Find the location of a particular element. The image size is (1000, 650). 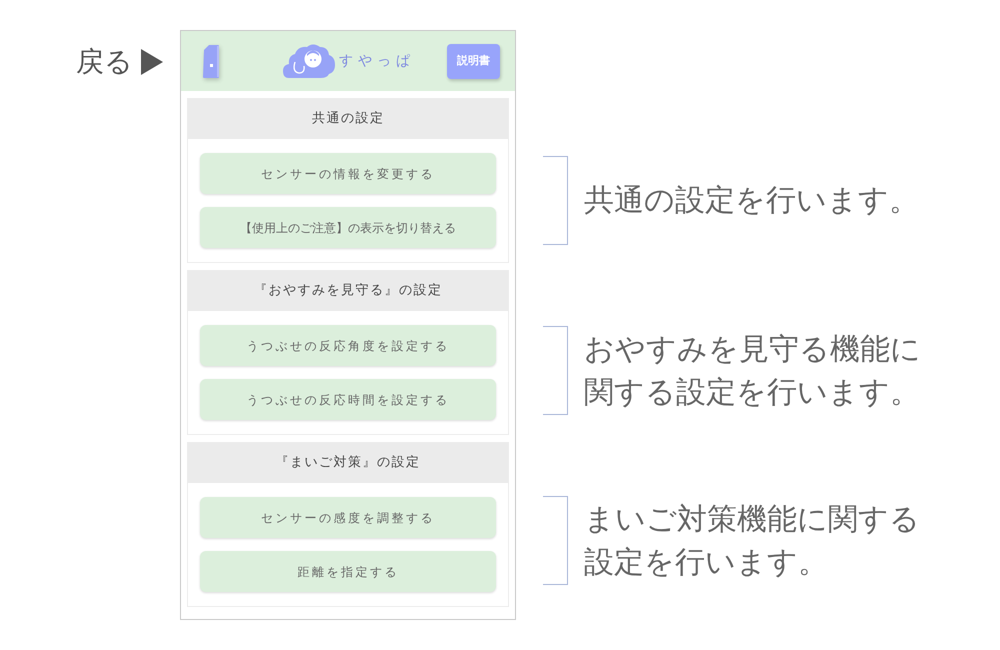

setting-button: うつぶせの反応角度を設定する is located at coordinates (348, 345).